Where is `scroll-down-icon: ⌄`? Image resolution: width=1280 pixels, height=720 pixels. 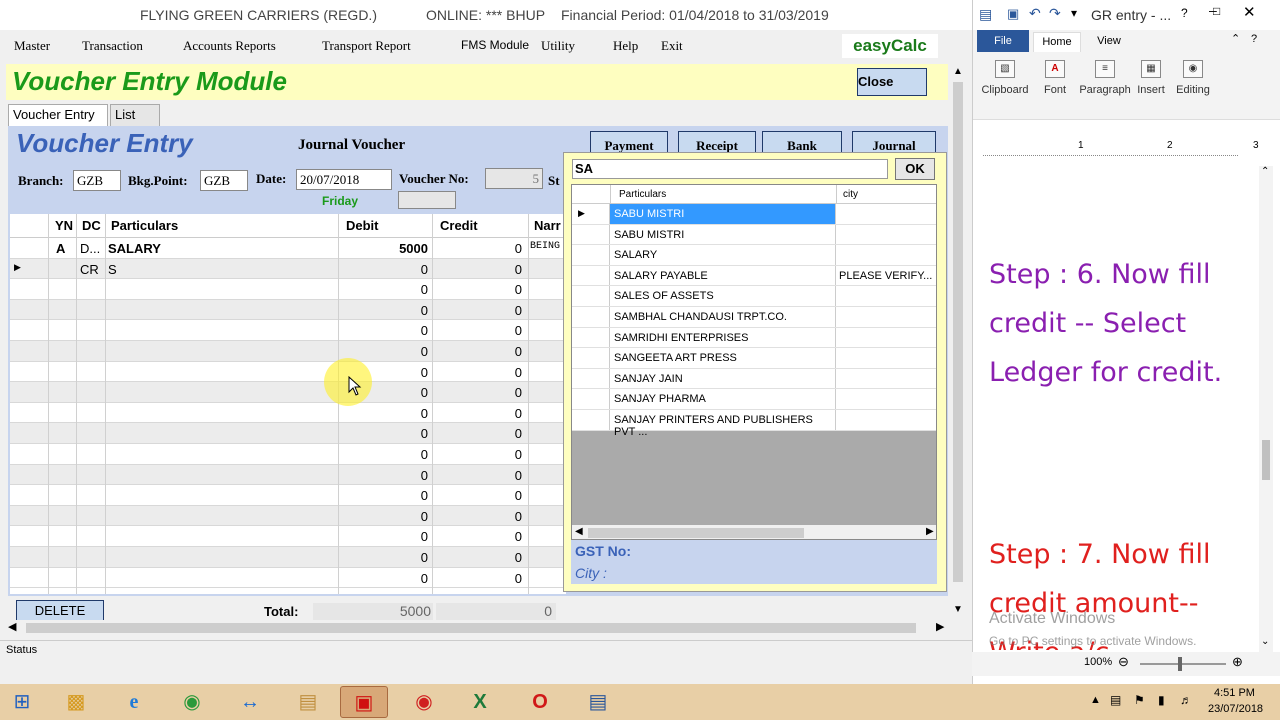
scroll-down-icon: ⌄ is located at coordinates (1265, 641).